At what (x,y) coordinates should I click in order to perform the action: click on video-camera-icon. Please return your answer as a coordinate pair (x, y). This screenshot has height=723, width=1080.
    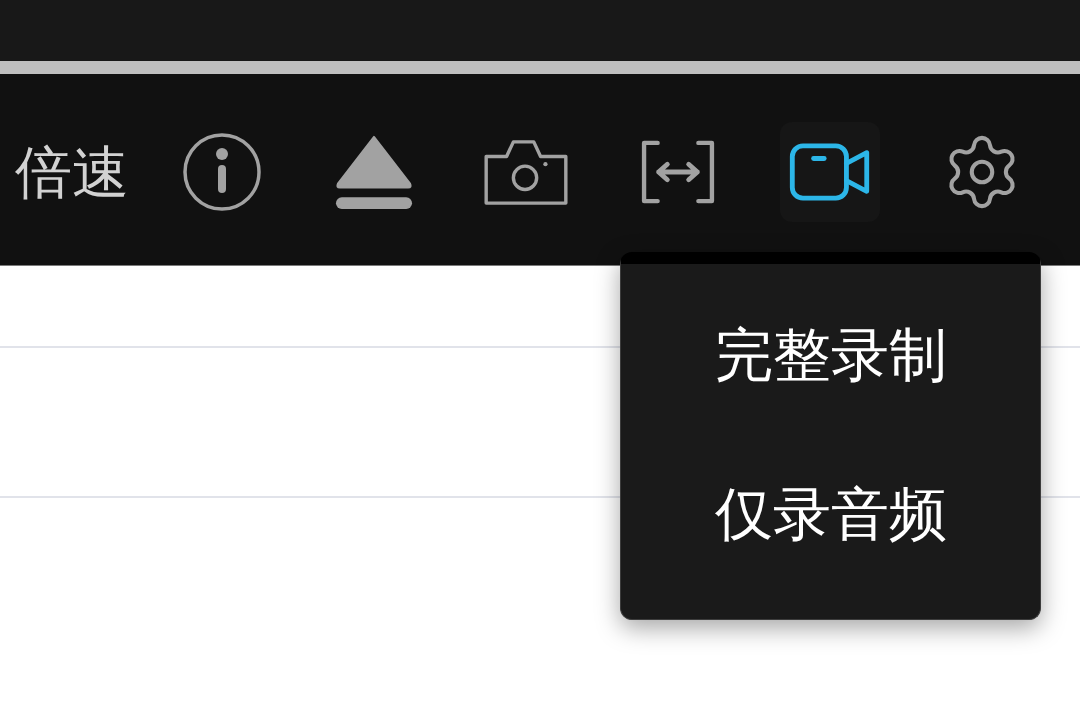
    Looking at the image, I should click on (830, 172).